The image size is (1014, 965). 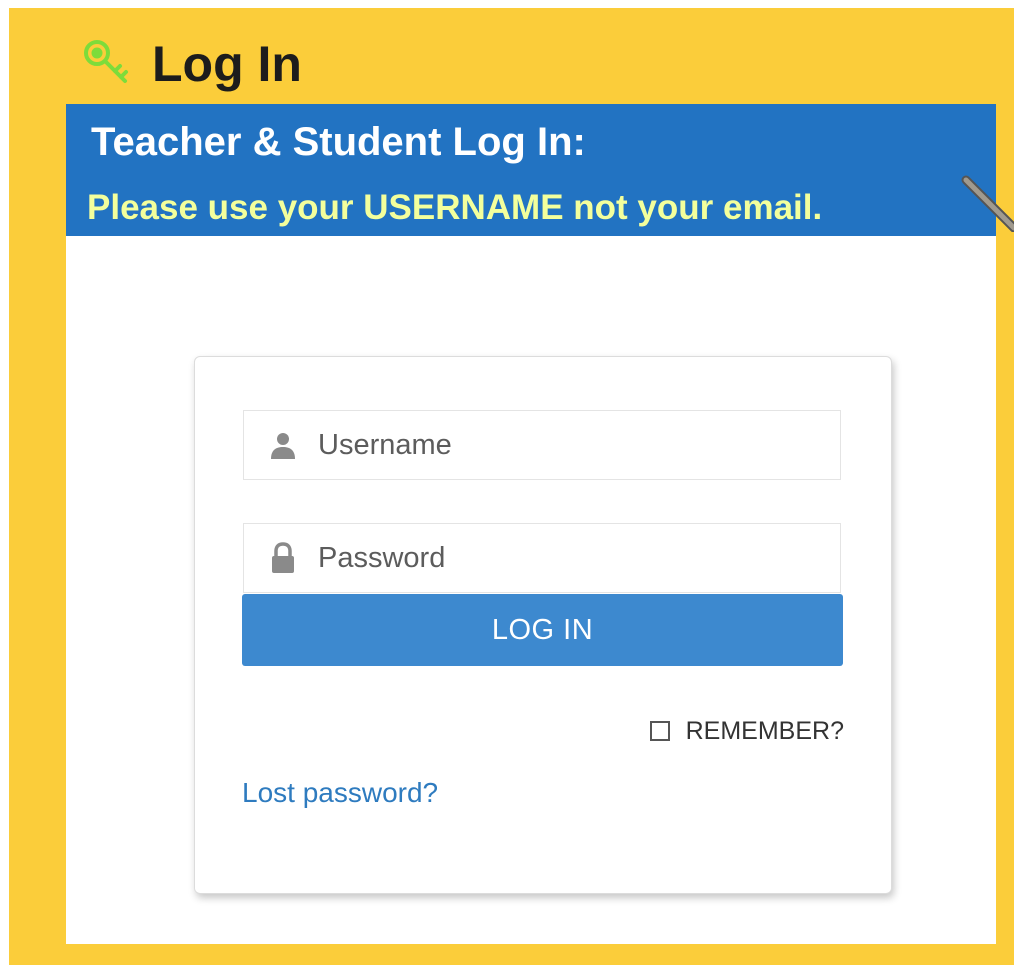 What do you see at coordinates (764, 730) in the screenshot?
I see `remember-label: REMEMBER?` at bounding box center [764, 730].